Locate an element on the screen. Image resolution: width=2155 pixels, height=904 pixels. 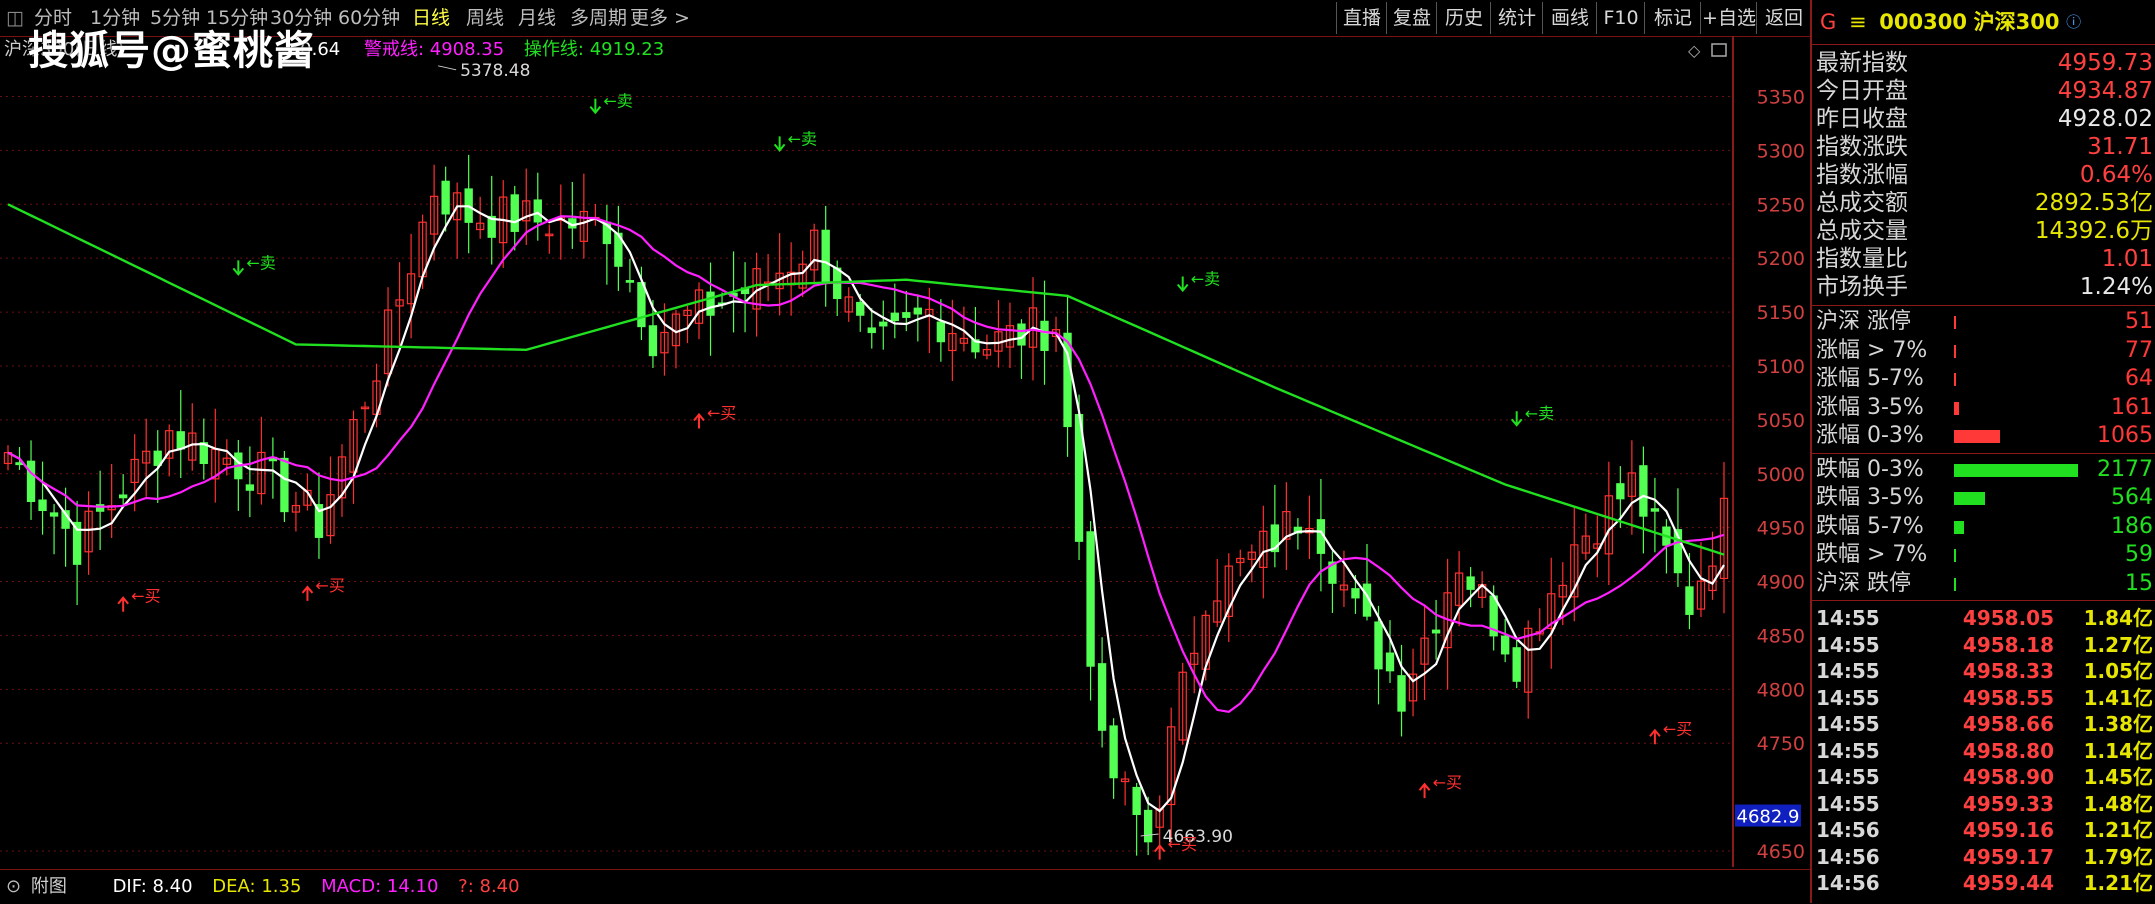
period-tab-10: 更多 > is located at coordinates (660, 18).